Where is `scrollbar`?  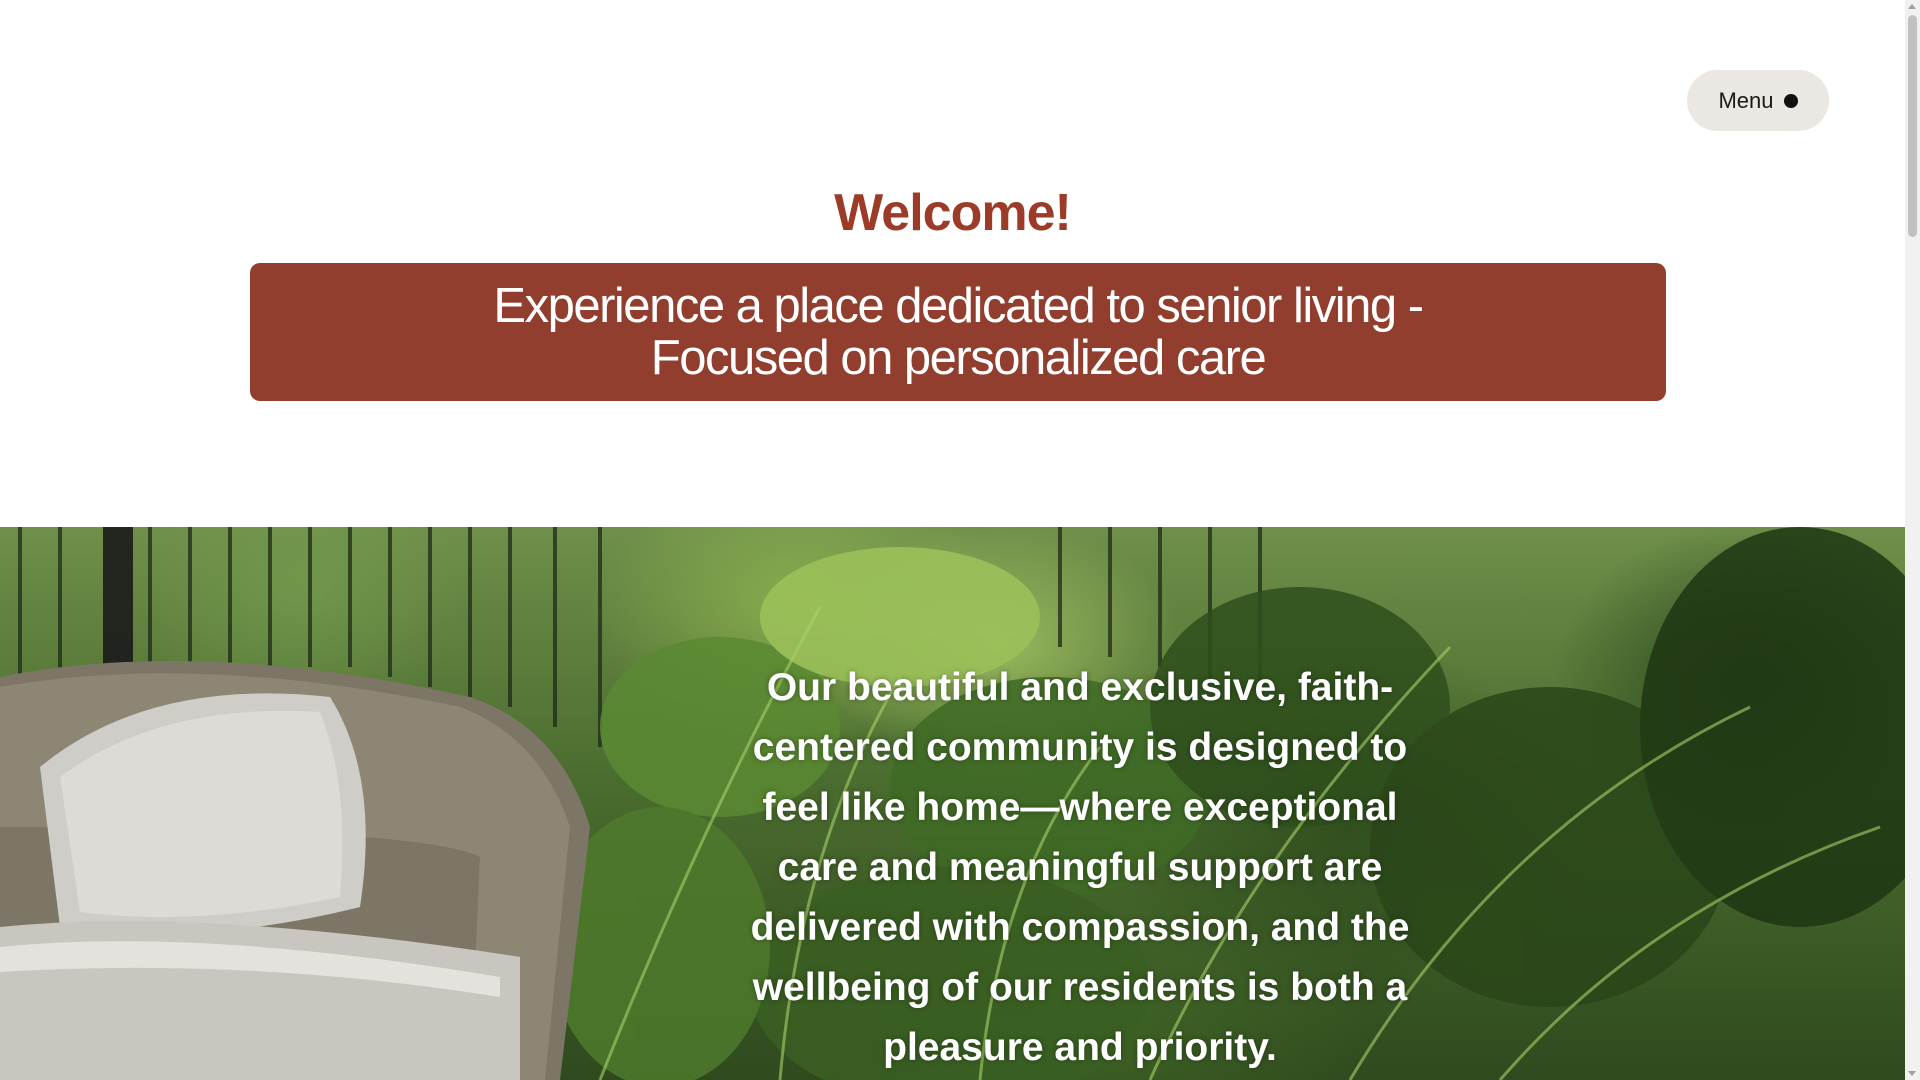 scrollbar is located at coordinates (1912, 540).